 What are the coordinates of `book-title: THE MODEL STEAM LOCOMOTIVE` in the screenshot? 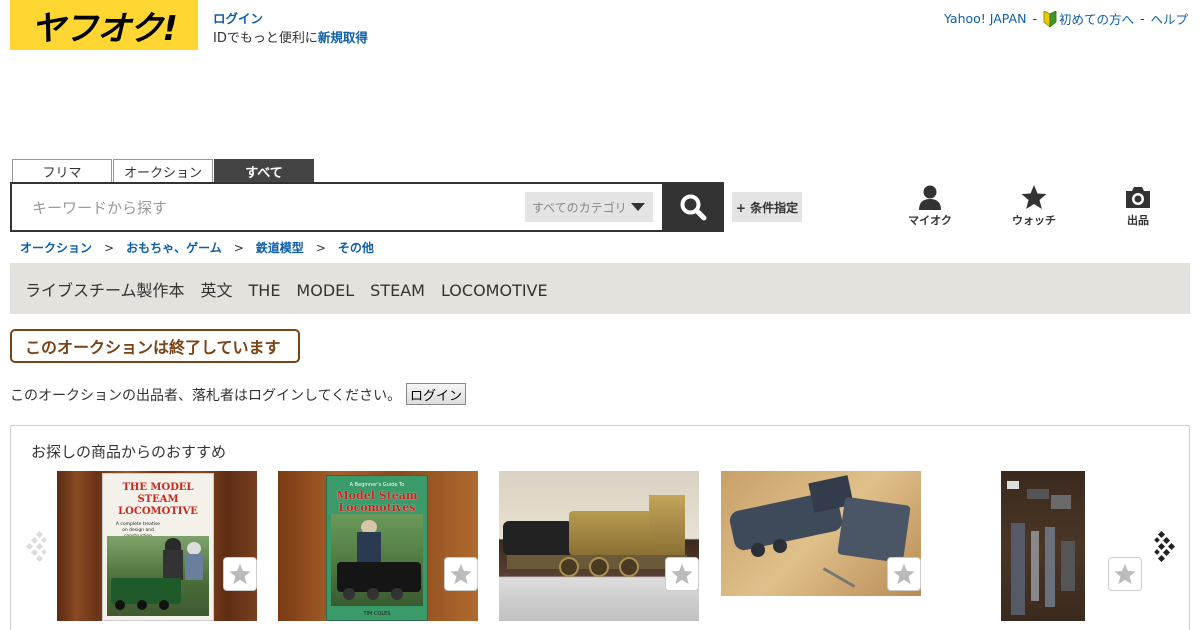 It's located at (158, 499).